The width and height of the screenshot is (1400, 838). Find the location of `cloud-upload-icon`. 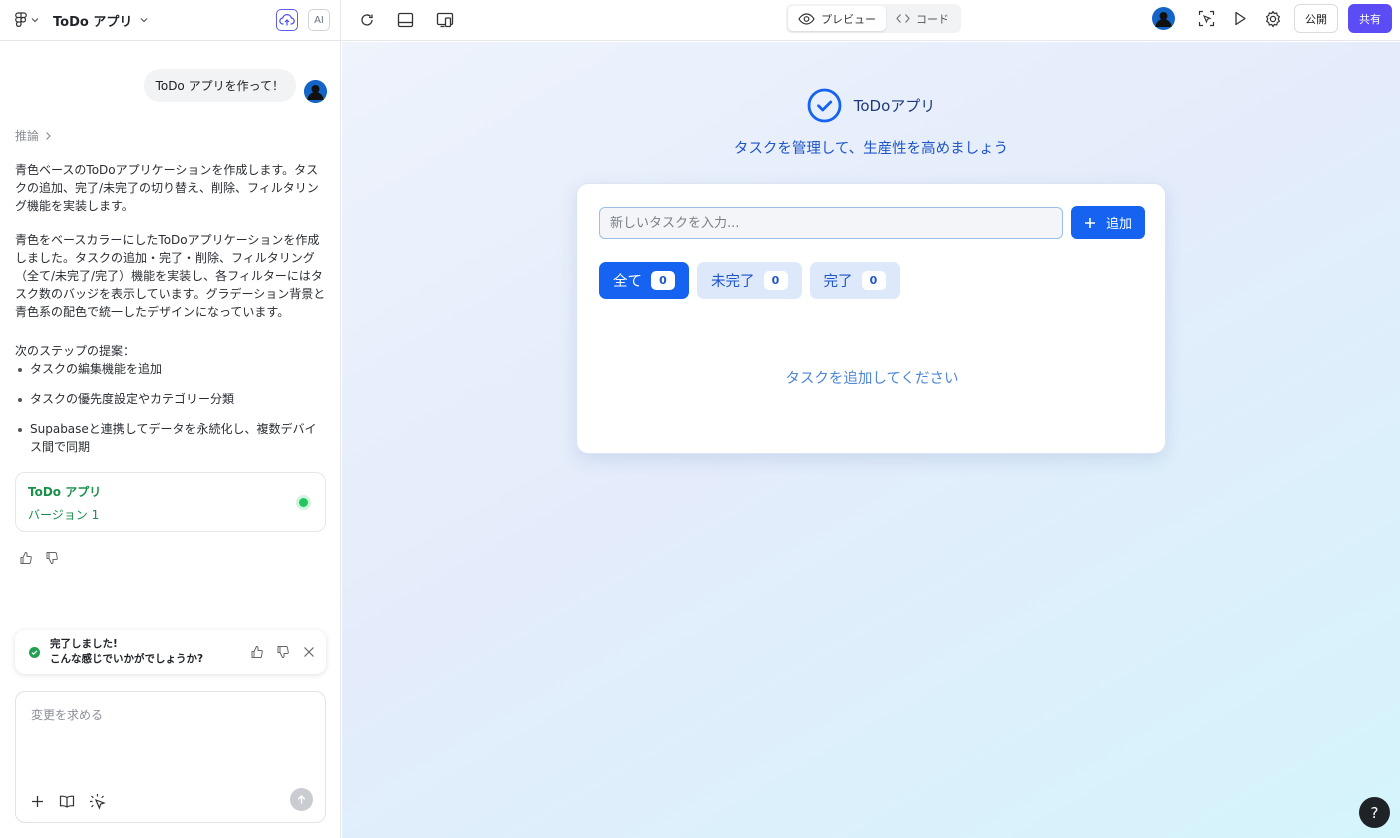

cloud-upload-icon is located at coordinates (287, 20).